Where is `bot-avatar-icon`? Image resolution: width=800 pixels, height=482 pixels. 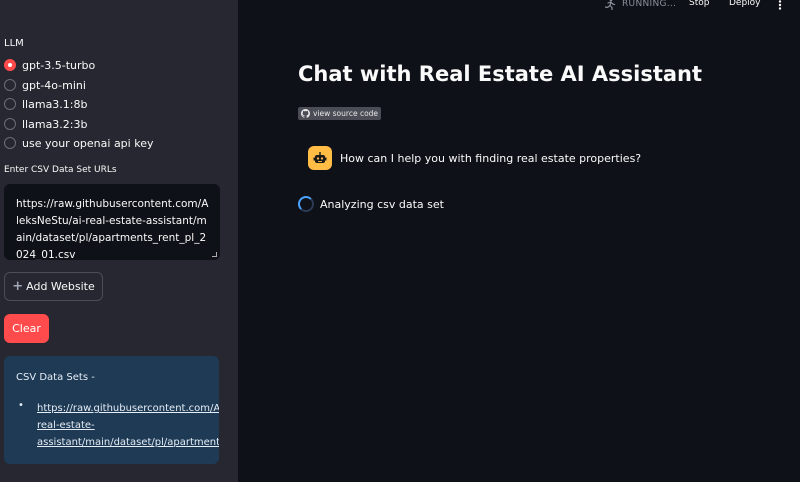
bot-avatar-icon is located at coordinates (320, 158).